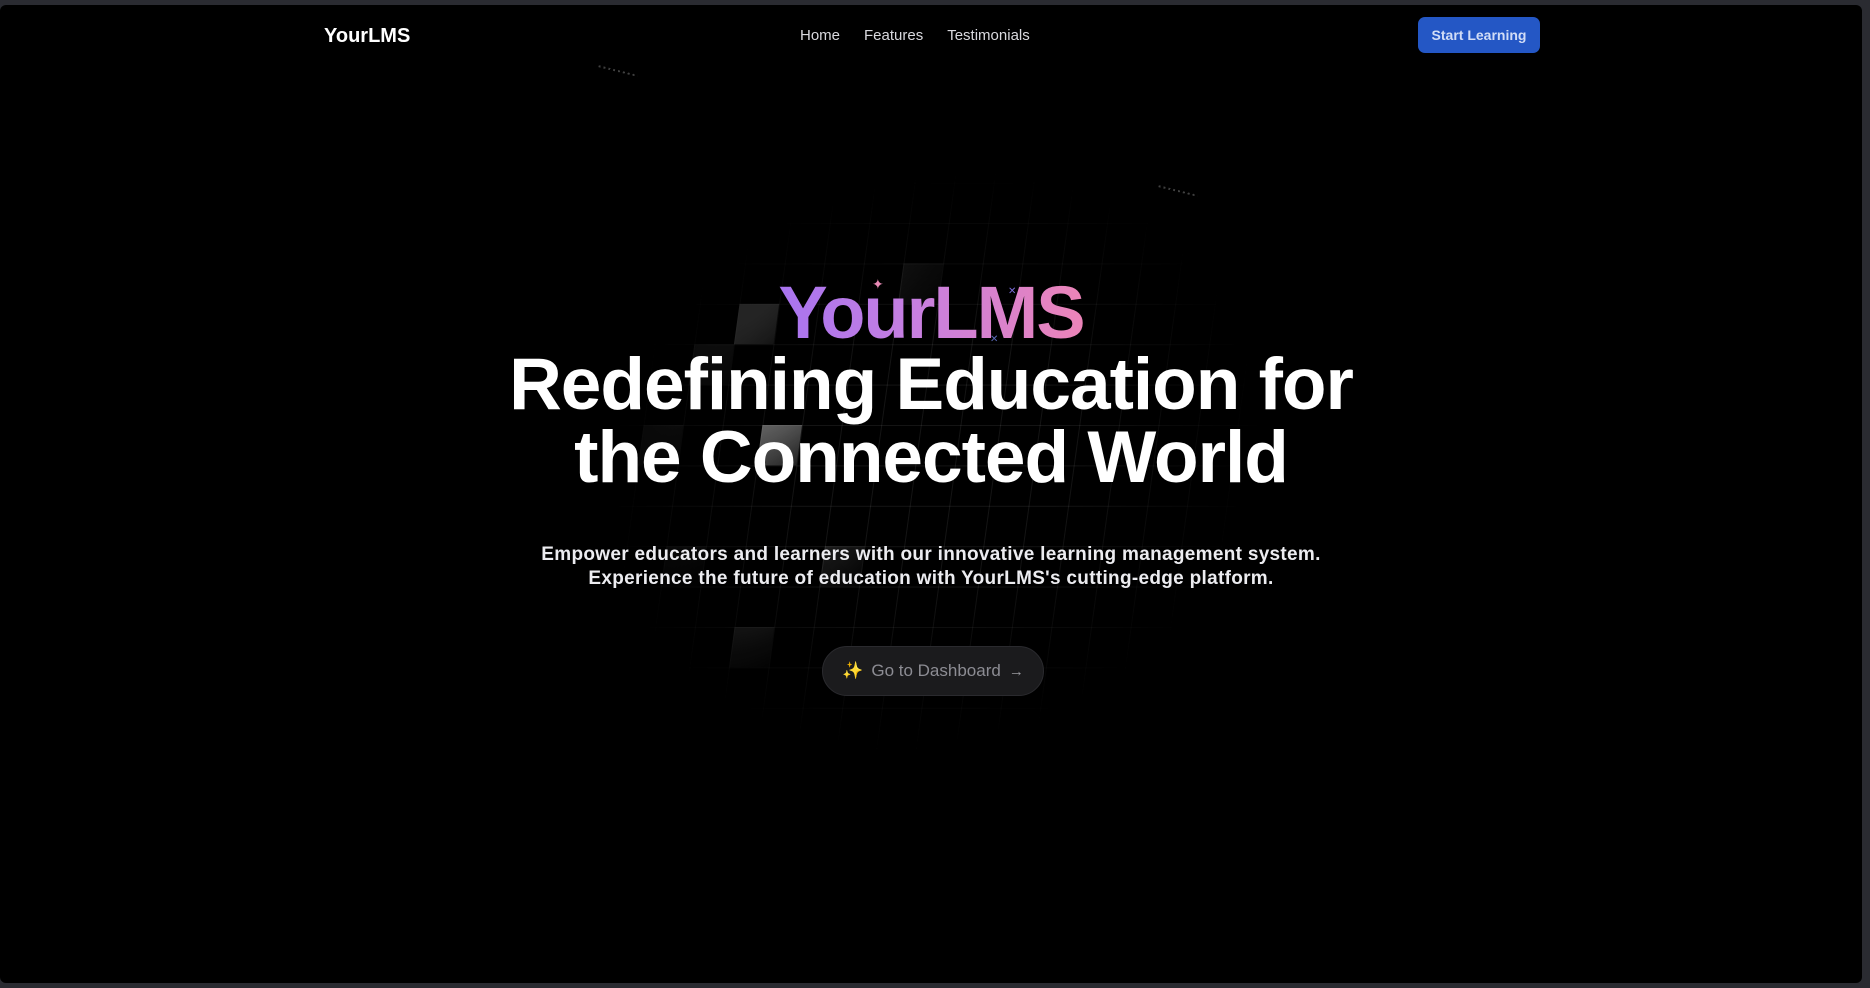  I want to click on start-learning-button: Start Learning, so click(1479, 35).